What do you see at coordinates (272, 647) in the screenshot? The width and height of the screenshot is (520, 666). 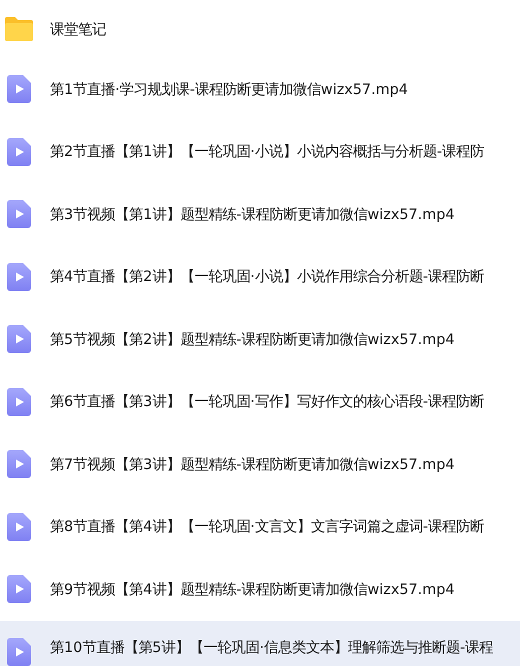 I see `file-name: 第10节直播【第5讲】【一轮巩固·信息类文本】理解筛选与推断题-课程` at bounding box center [272, 647].